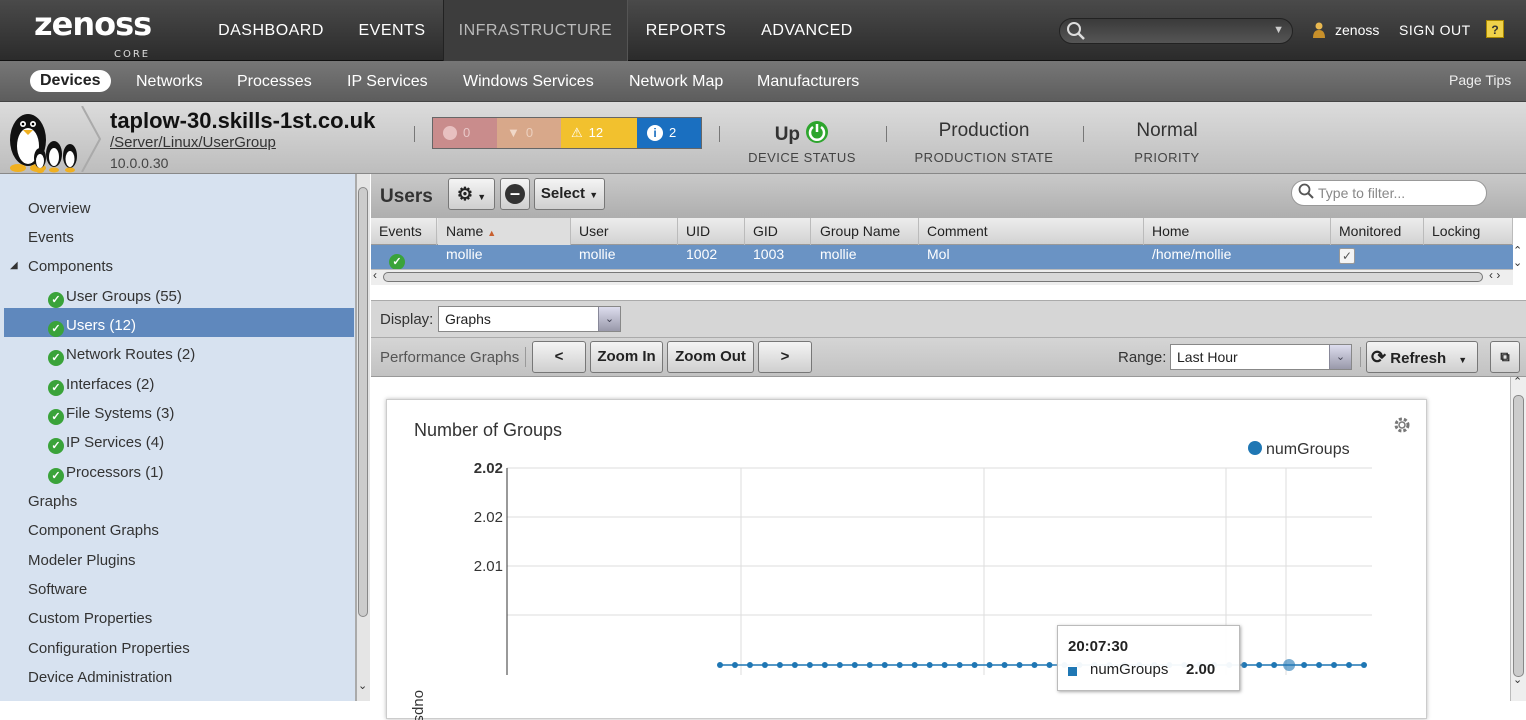  I want to click on display-select: Graphs ⌄, so click(529, 319).